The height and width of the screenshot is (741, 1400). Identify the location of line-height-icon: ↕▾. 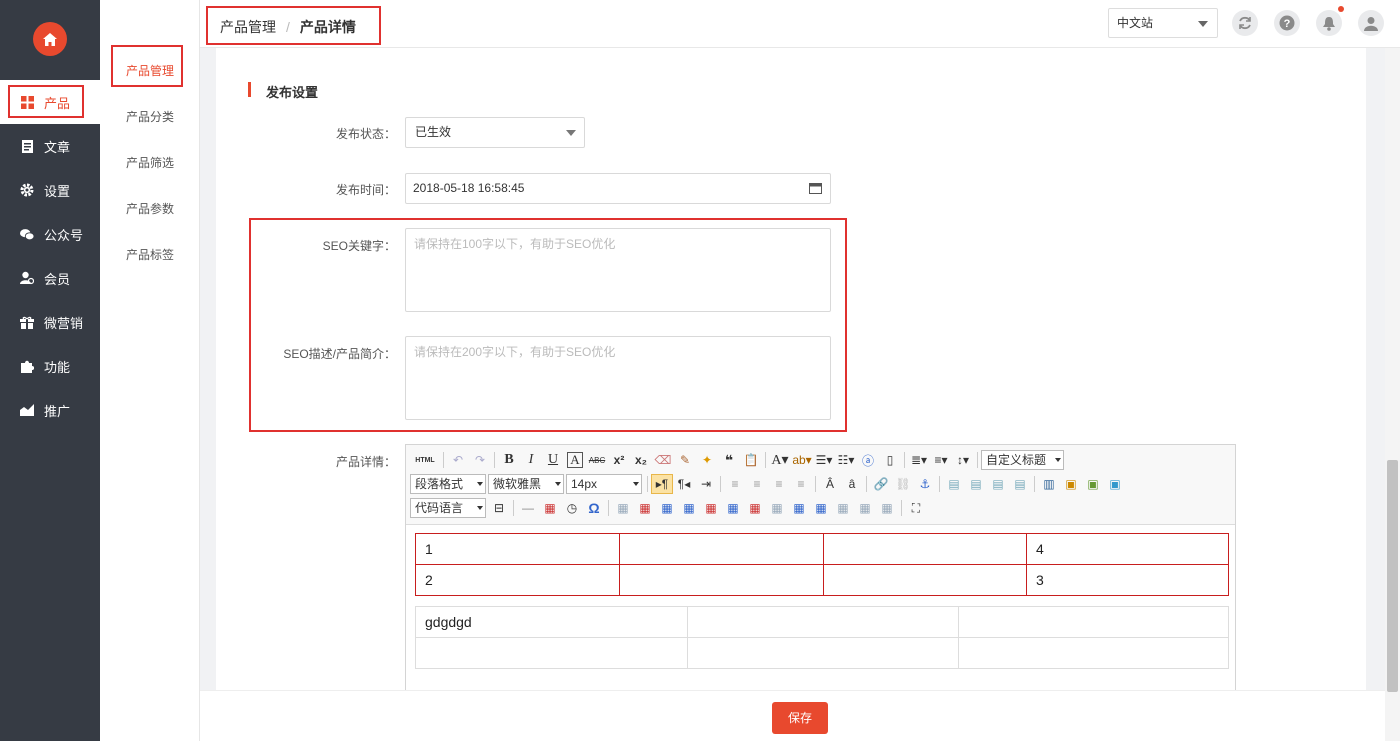
(963, 460).